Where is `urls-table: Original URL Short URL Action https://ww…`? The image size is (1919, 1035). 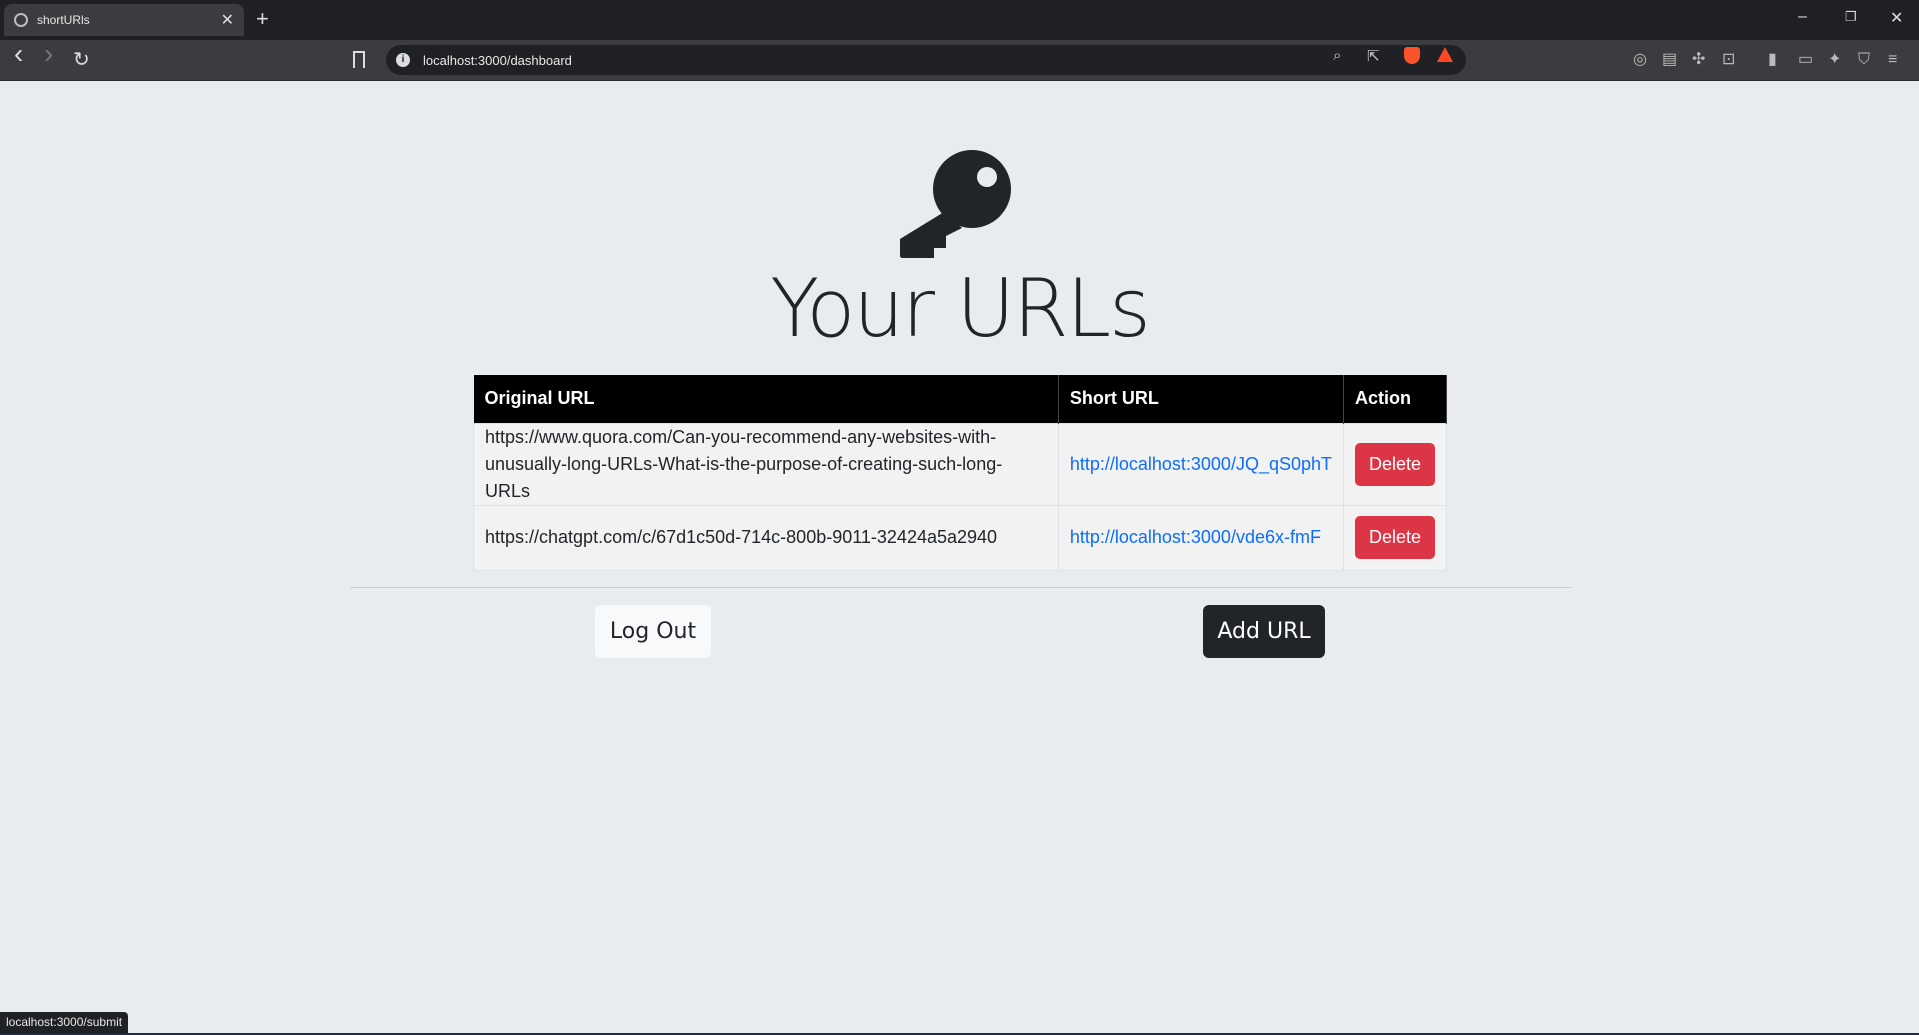
urls-table: Original URL Short URL Action https://ww… is located at coordinates (960, 473).